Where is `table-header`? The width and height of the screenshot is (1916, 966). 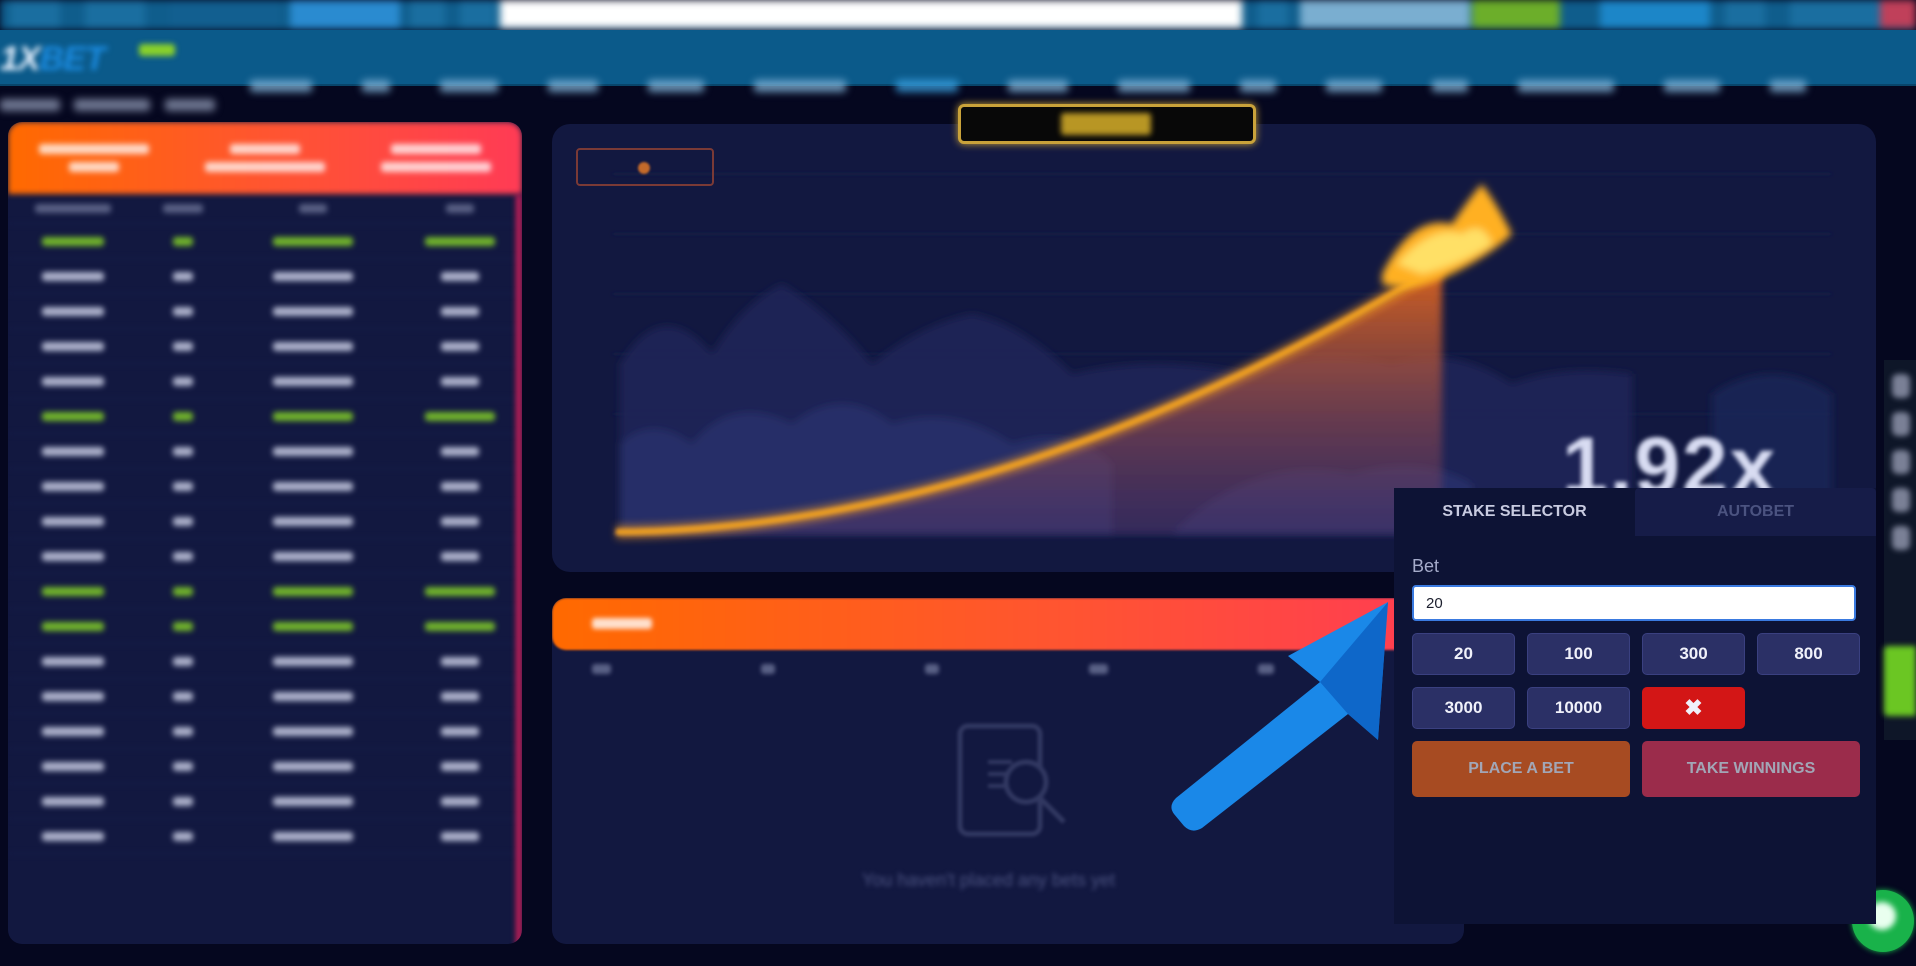 table-header is located at coordinates (265, 209).